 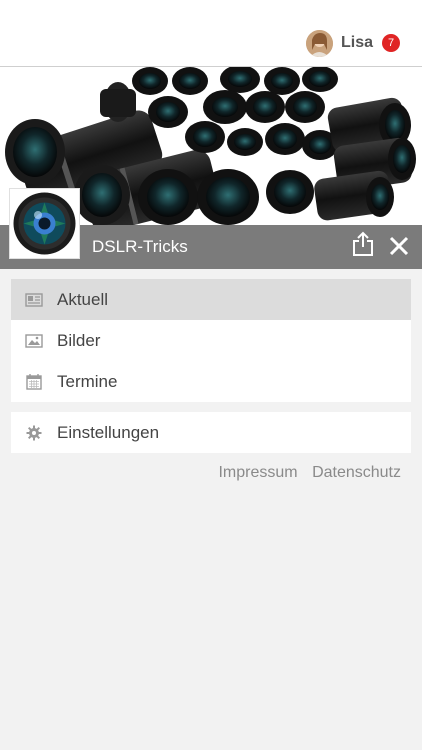 I want to click on menu-item-einstellungen: Einstellungen, so click(x=211, y=432).